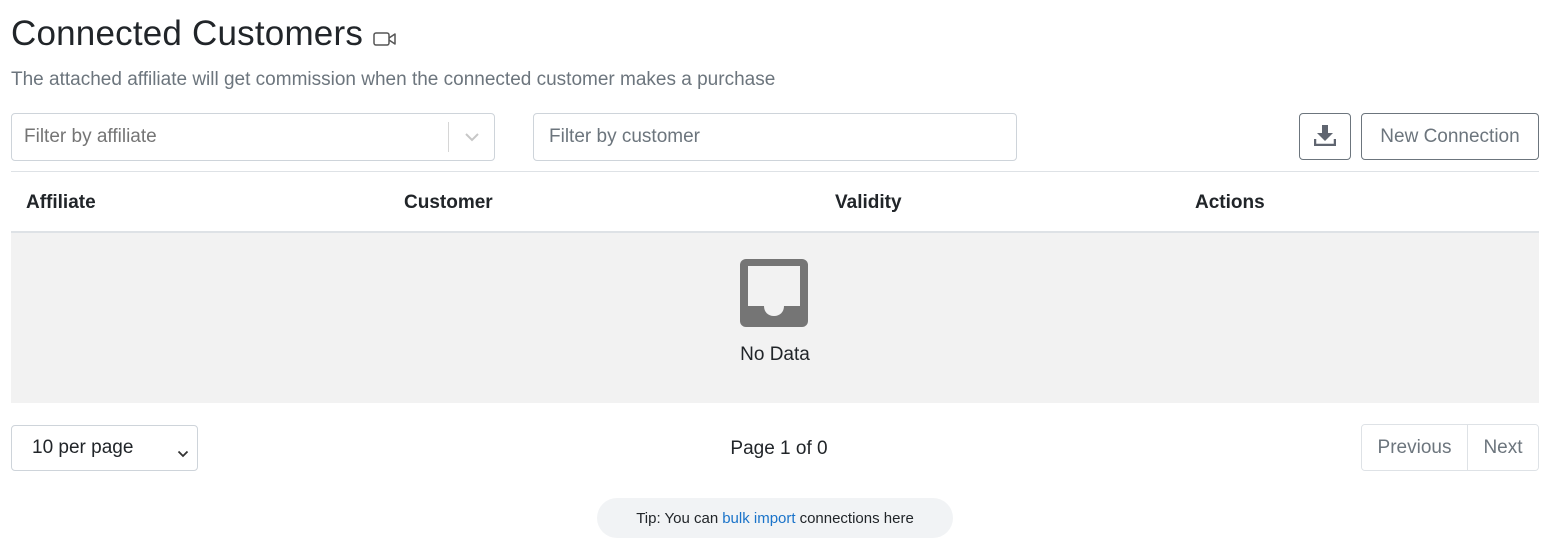 The height and width of the screenshot is (547, 1548). I want to click on chevron-down-icon, so click(471, 137).